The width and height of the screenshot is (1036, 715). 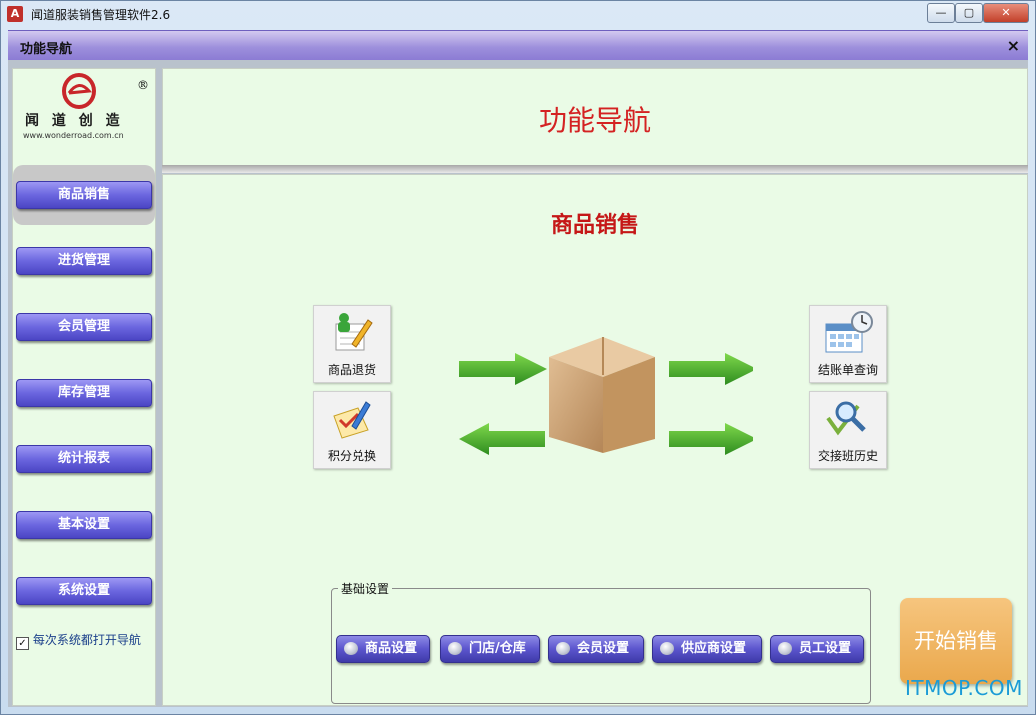 I want to click on section-title: 商品销售, so click(x=594, y=225).